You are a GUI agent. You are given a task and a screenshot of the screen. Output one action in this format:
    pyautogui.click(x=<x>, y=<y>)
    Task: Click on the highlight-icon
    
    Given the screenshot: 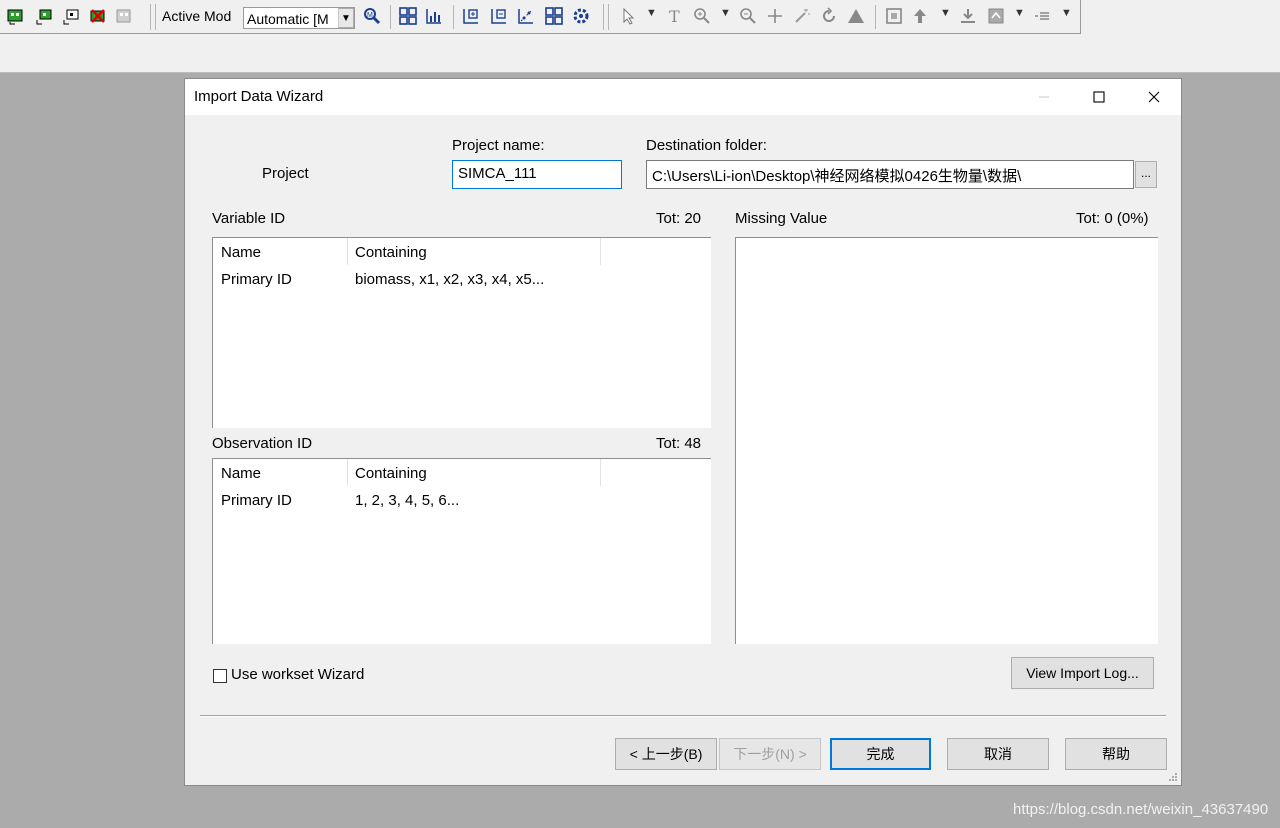 What is the action you would take?
    pyautogui.click(x=920, y=16)
    